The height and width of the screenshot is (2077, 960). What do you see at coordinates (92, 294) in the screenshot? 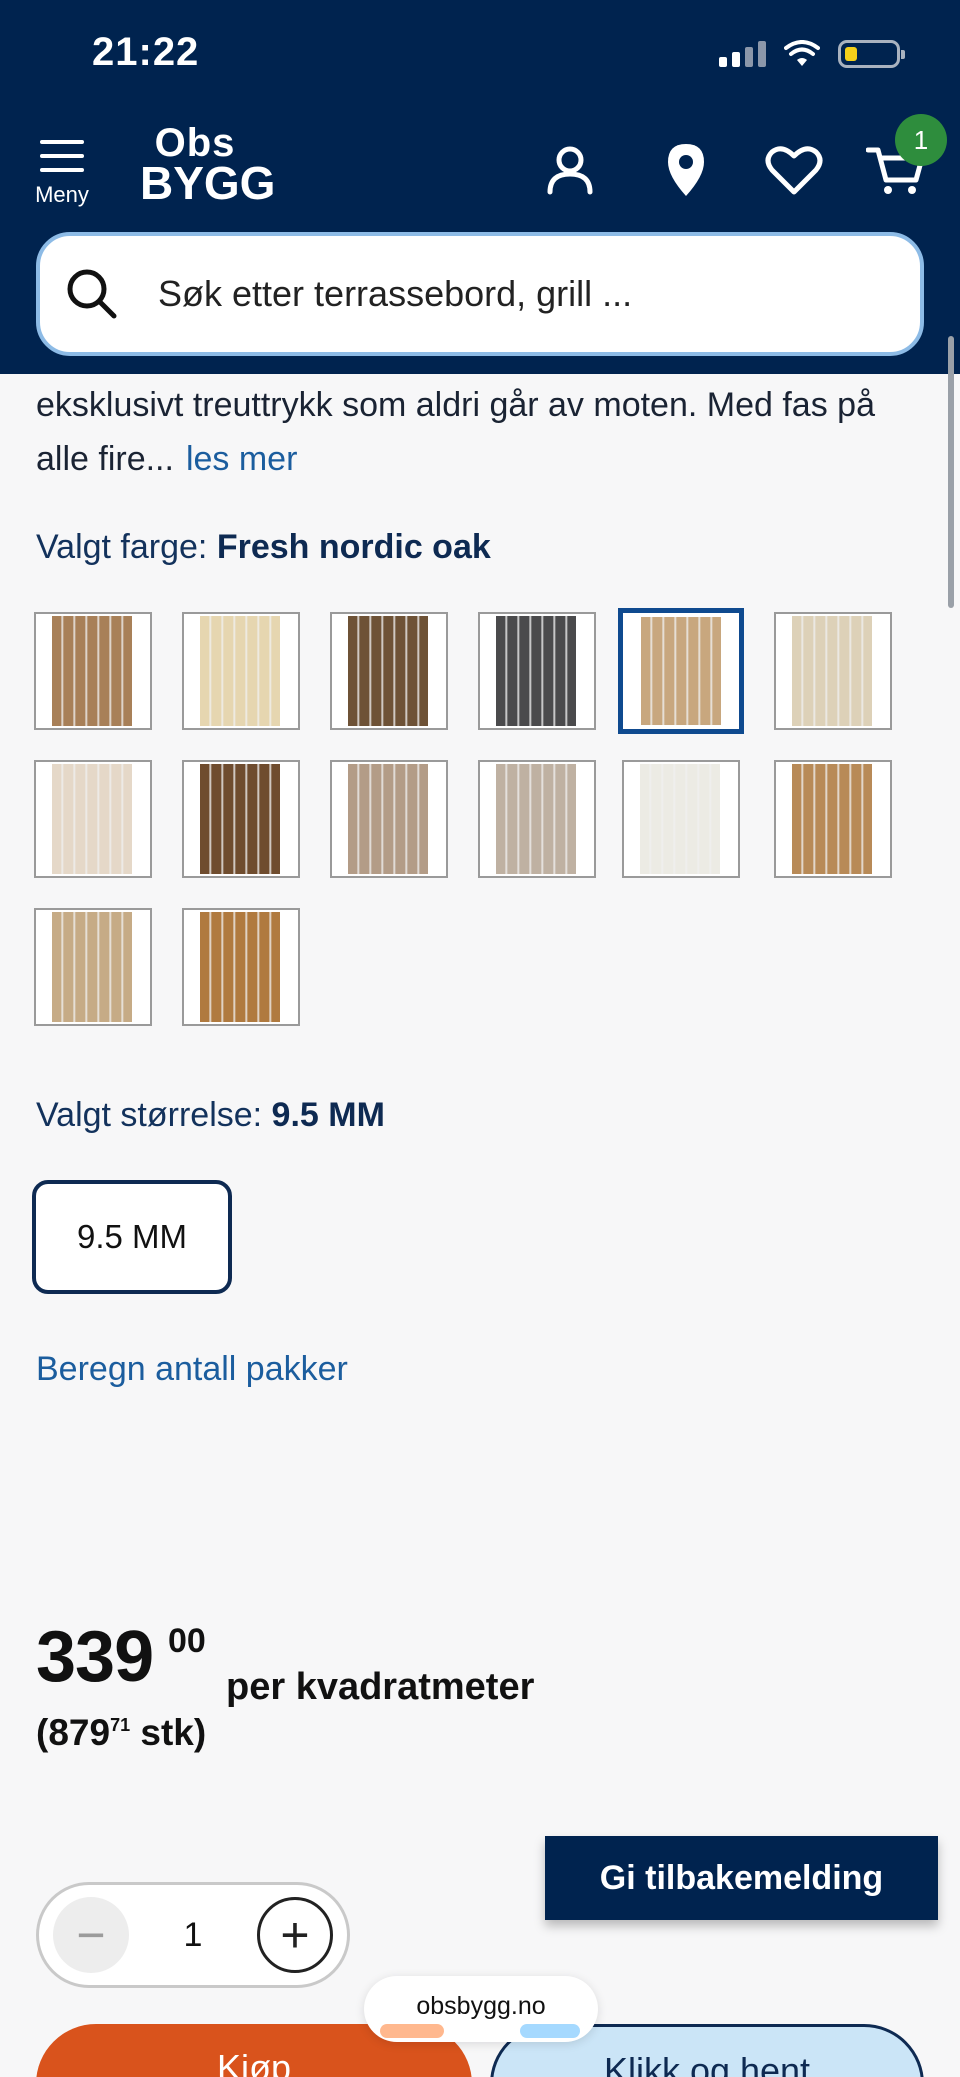
I see `search-icon` at bounding box center [92, 294].